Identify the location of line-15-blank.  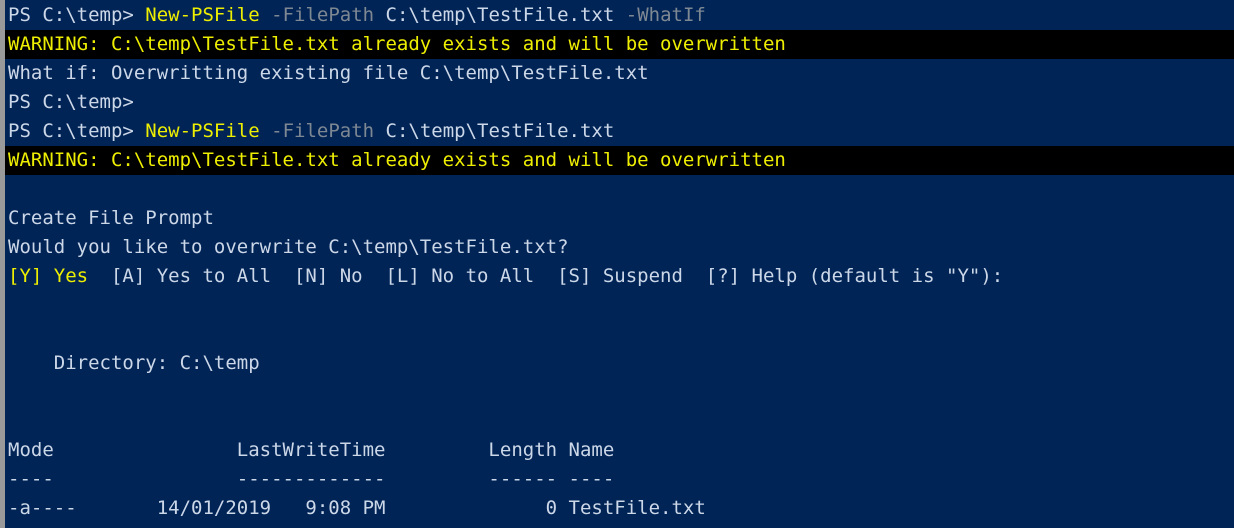
(619, 421).